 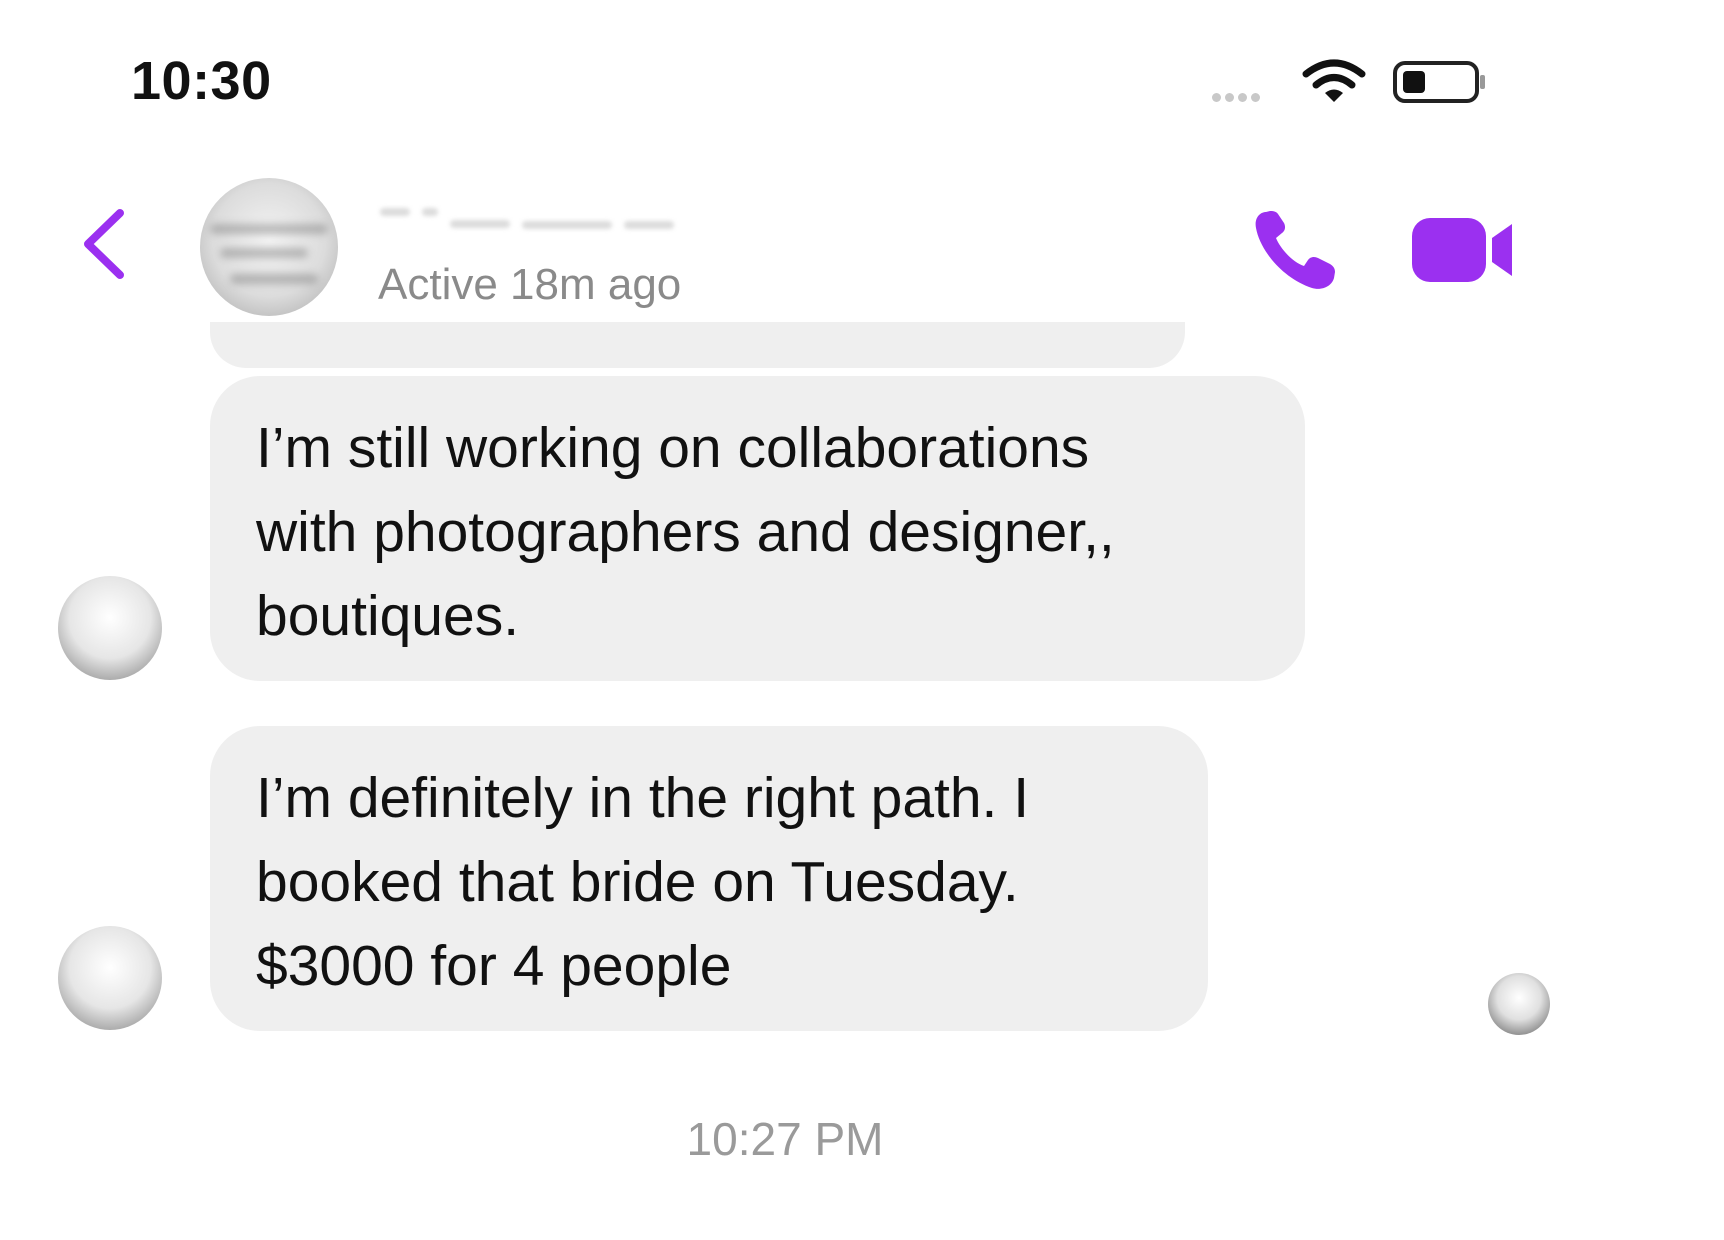 I want to click on video-camera-icon, so click(x=1463, y=250).